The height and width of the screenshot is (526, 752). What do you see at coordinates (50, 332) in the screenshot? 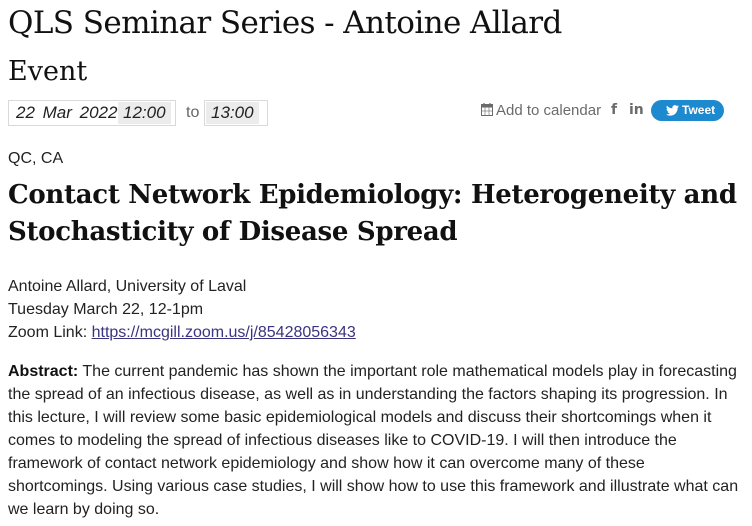
I see `zoom-link-label: Zoom Link:` at bounding box center [50, 332].